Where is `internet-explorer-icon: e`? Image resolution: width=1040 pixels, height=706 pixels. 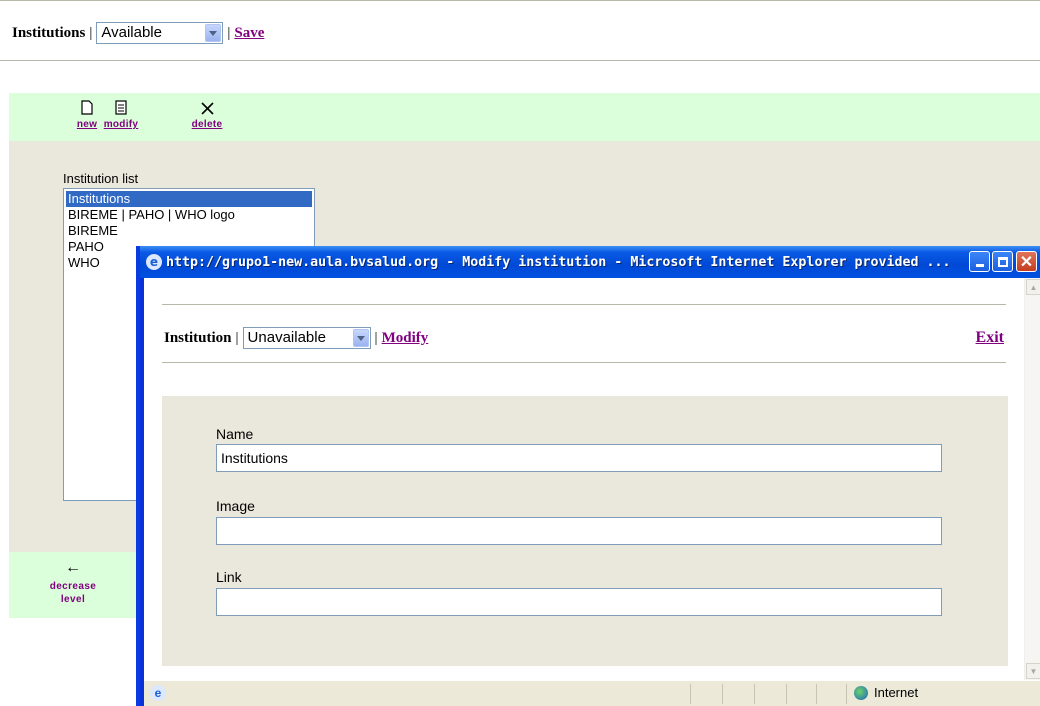
internet-explorer-icon: e is located at coordinates (154, 262).